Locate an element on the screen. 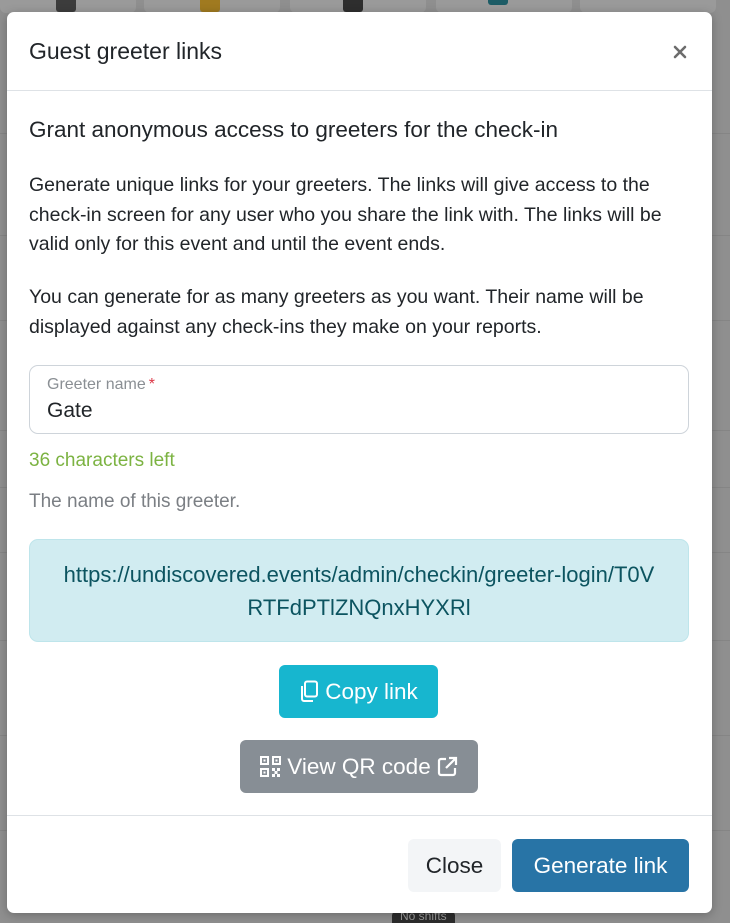 This screenshot has height=923, width=730. external-link-icon is located at coordinates (447, 766).